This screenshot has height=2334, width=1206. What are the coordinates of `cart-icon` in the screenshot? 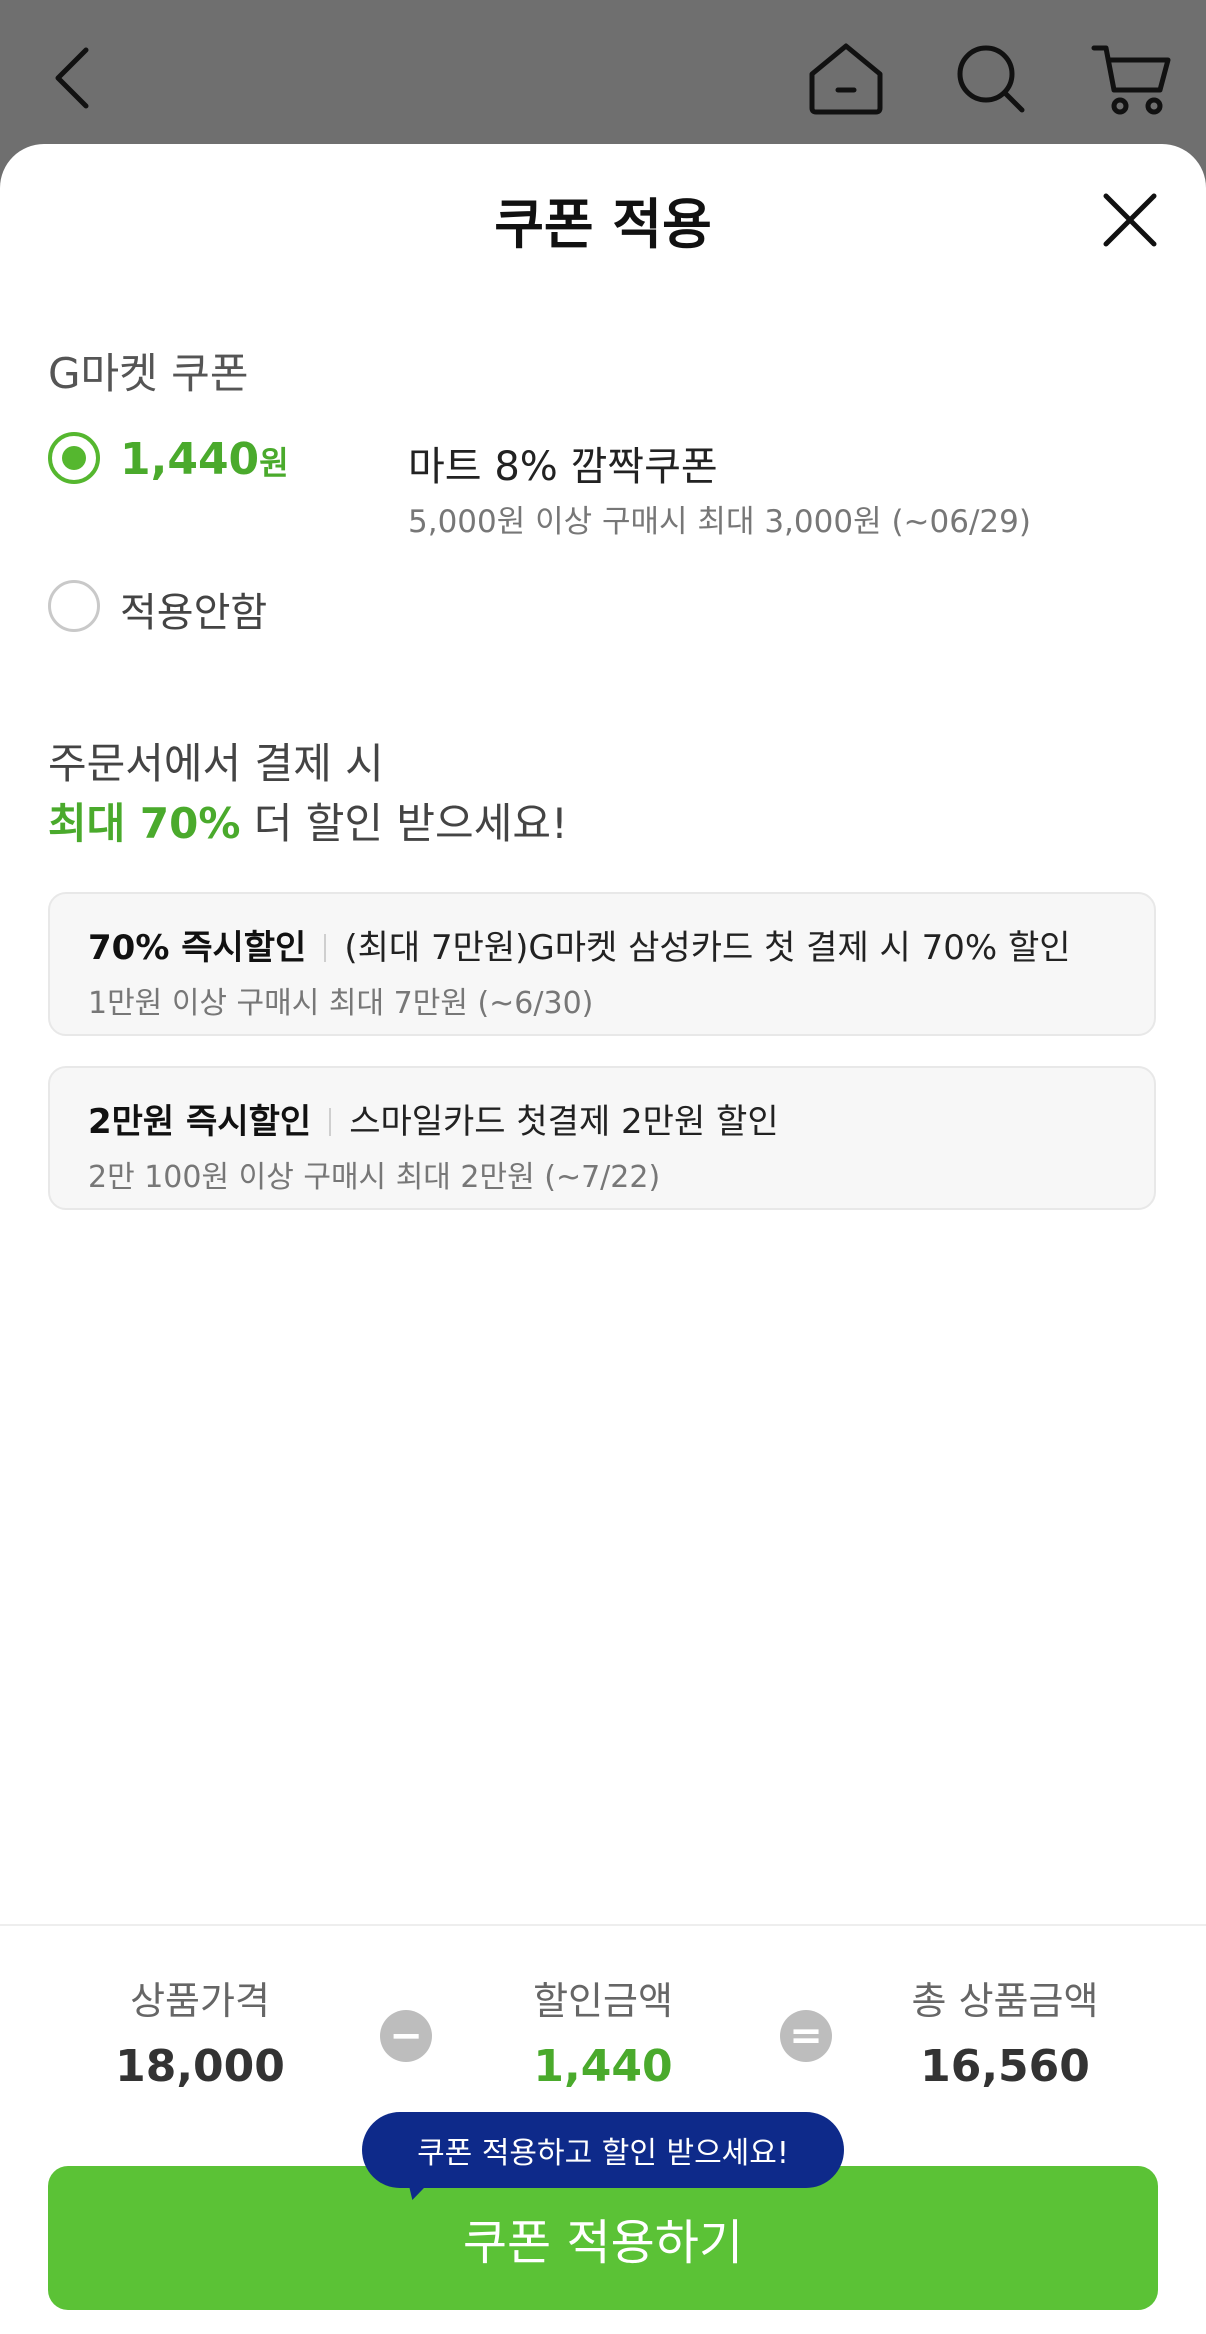 It's located at (1130, 78).